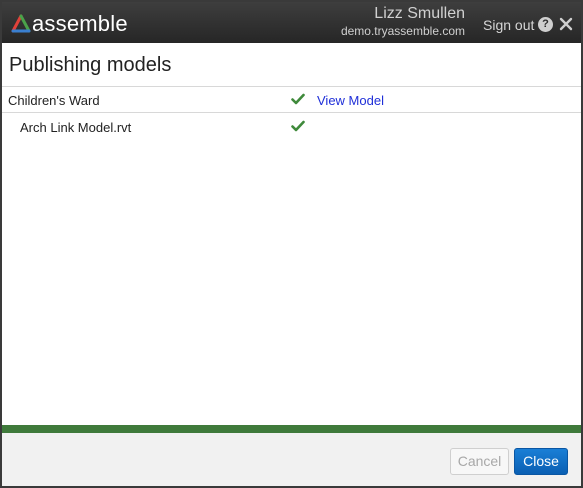  I want to click on model-name: Arch Link Model.rvt, so click(76, 127).